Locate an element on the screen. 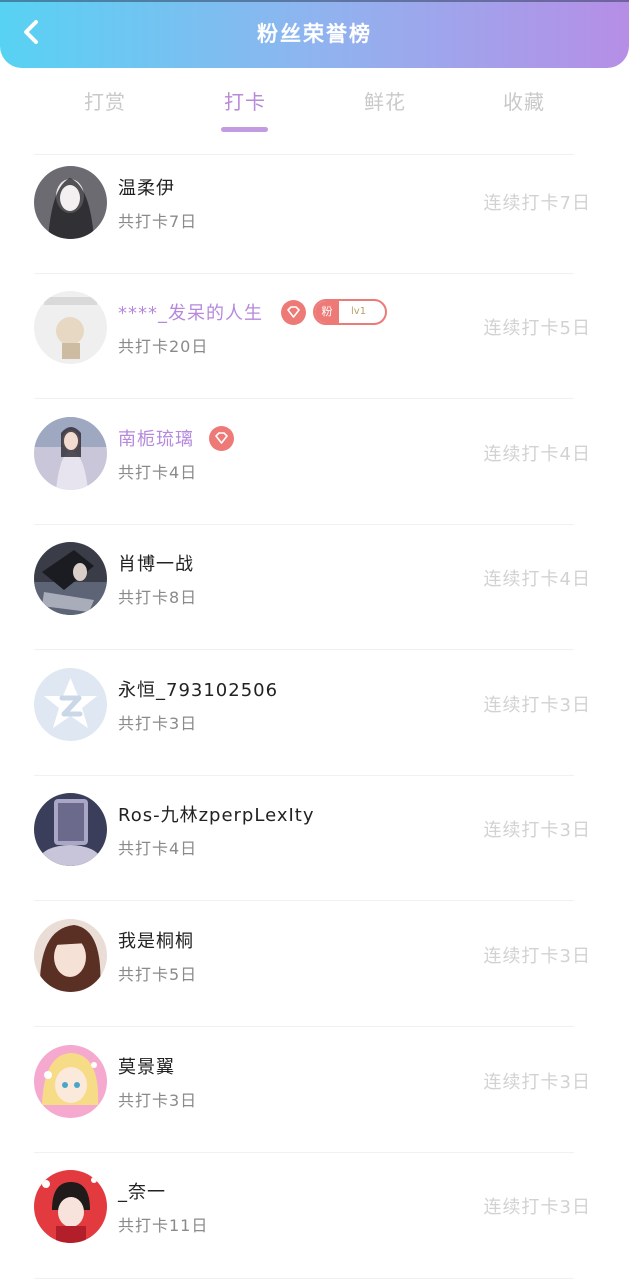 Image resolution: width=629 pixels, height=1283 pixels. user-name: Ros-九林zperpLexIty is located at coordinates (216, 815).